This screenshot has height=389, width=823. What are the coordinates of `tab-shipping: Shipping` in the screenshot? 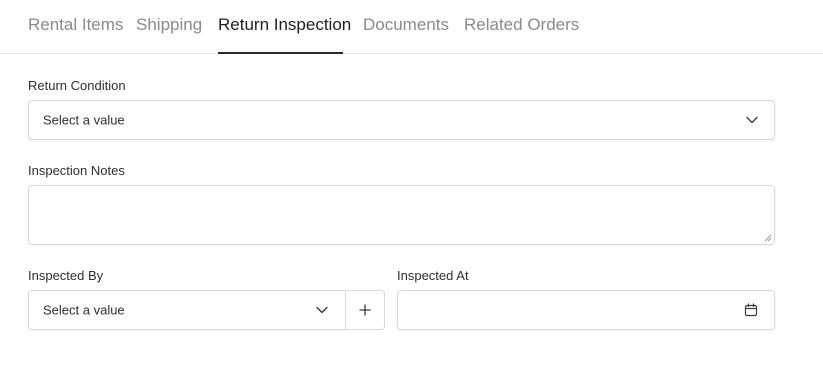 It's located at (169, 25).